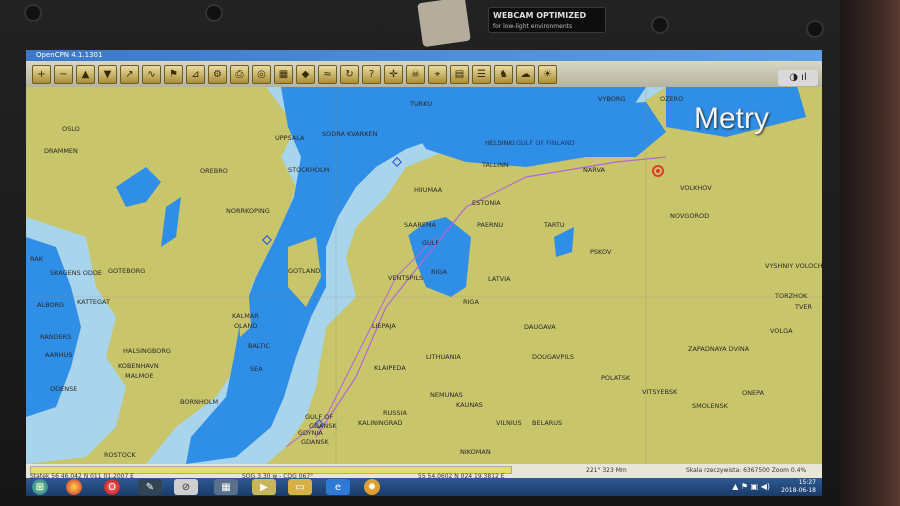  I want to click on weather-icon: ☁, so click(525, 74).